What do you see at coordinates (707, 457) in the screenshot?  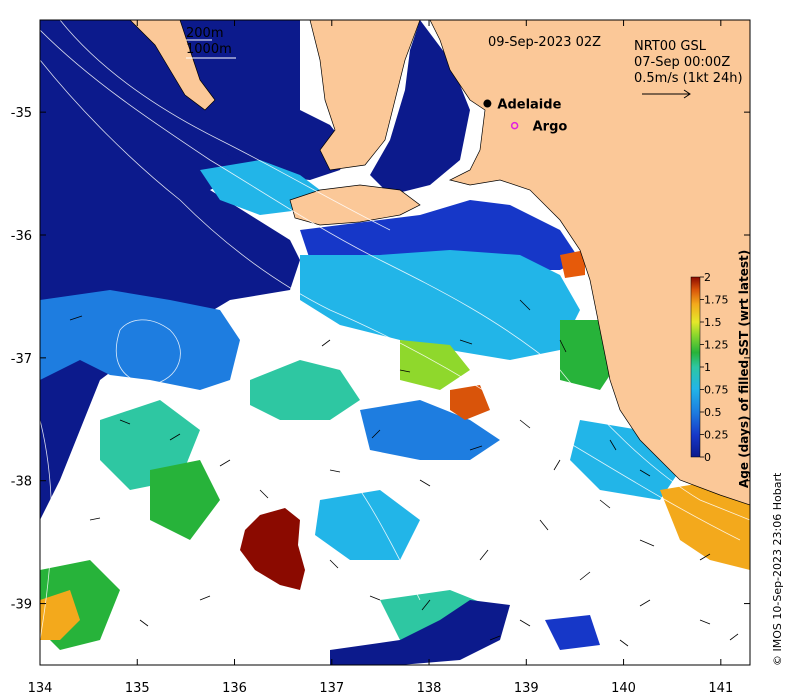 I see `colorbar-tick-label: 0` at bounding box center [707, 457].